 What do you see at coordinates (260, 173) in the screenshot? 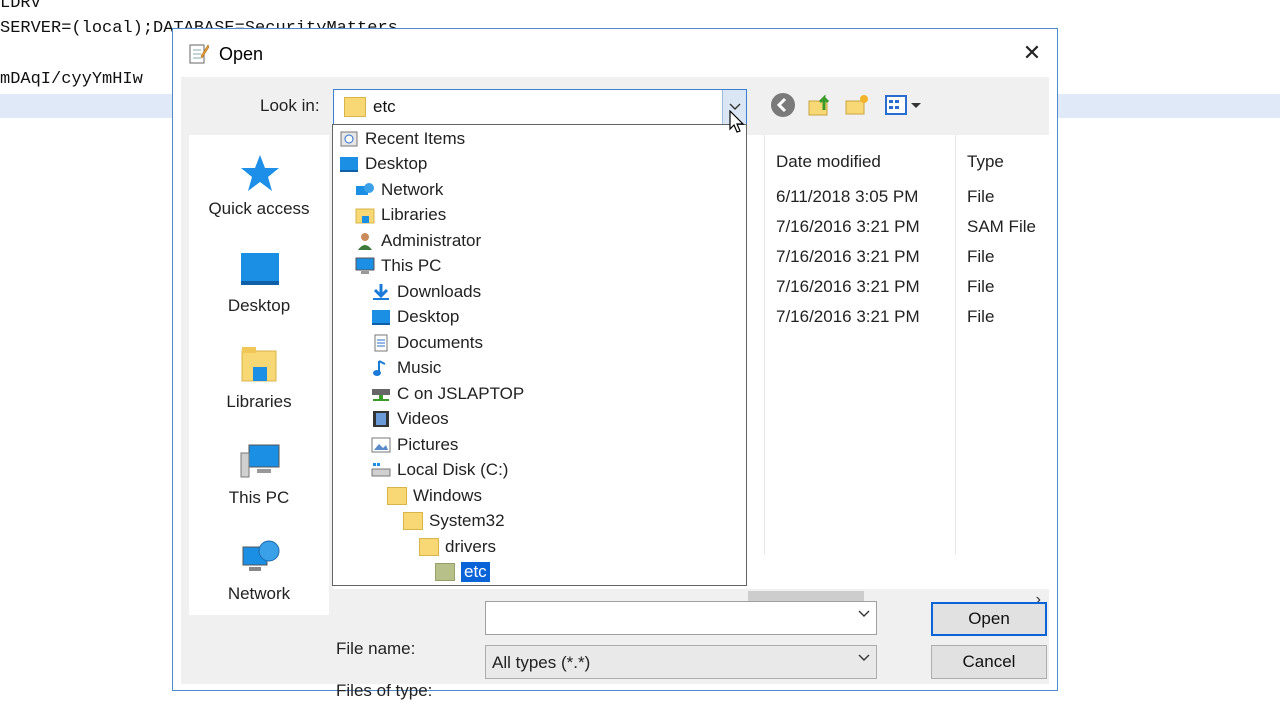
I see `quick-access-icon` at bounding box center [260, 173].